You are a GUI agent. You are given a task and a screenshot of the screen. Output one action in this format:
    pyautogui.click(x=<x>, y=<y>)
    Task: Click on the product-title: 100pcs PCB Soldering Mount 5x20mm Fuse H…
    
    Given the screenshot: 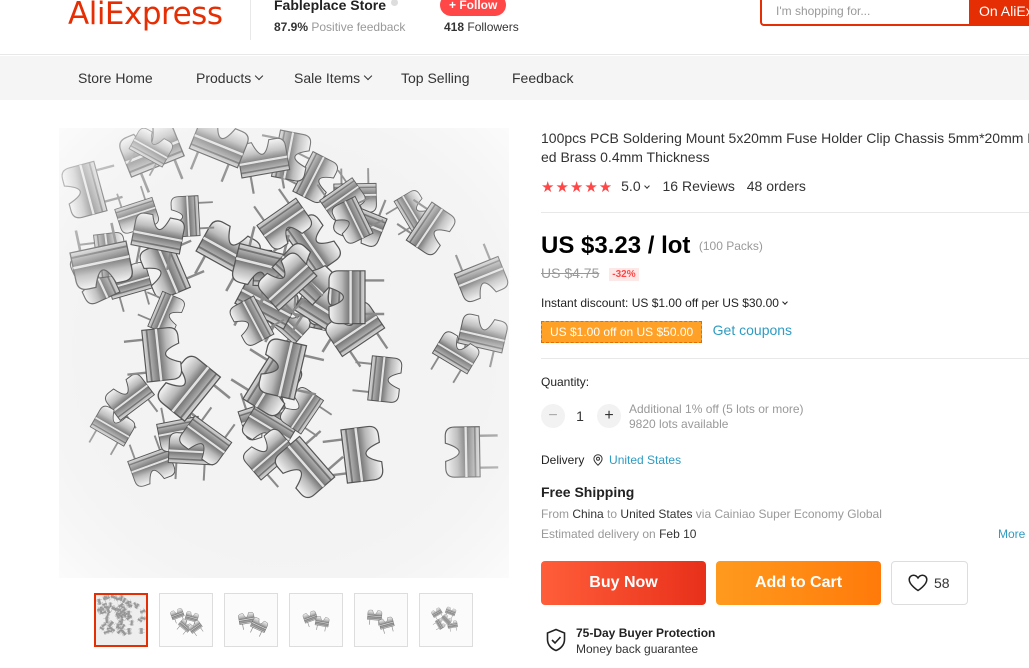 What is the action you would take?
    pyautogui.click(x=785, y=148)
    